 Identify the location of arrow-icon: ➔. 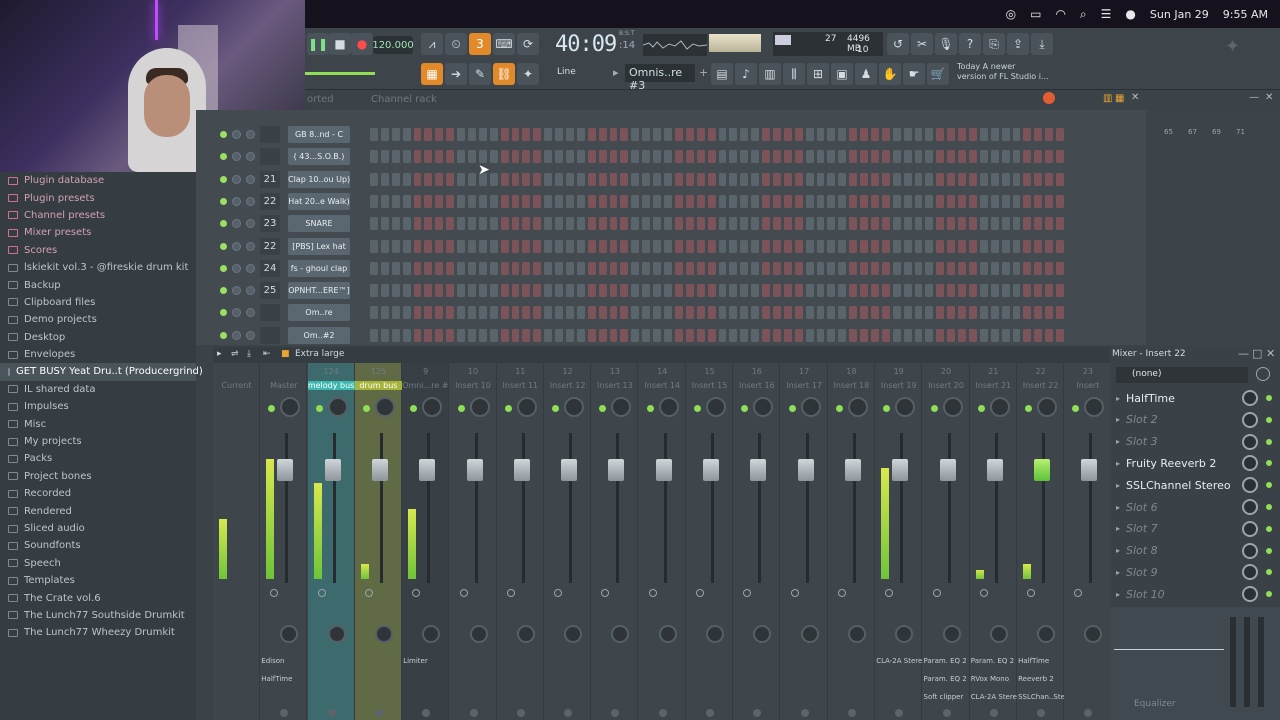
(456, 74).